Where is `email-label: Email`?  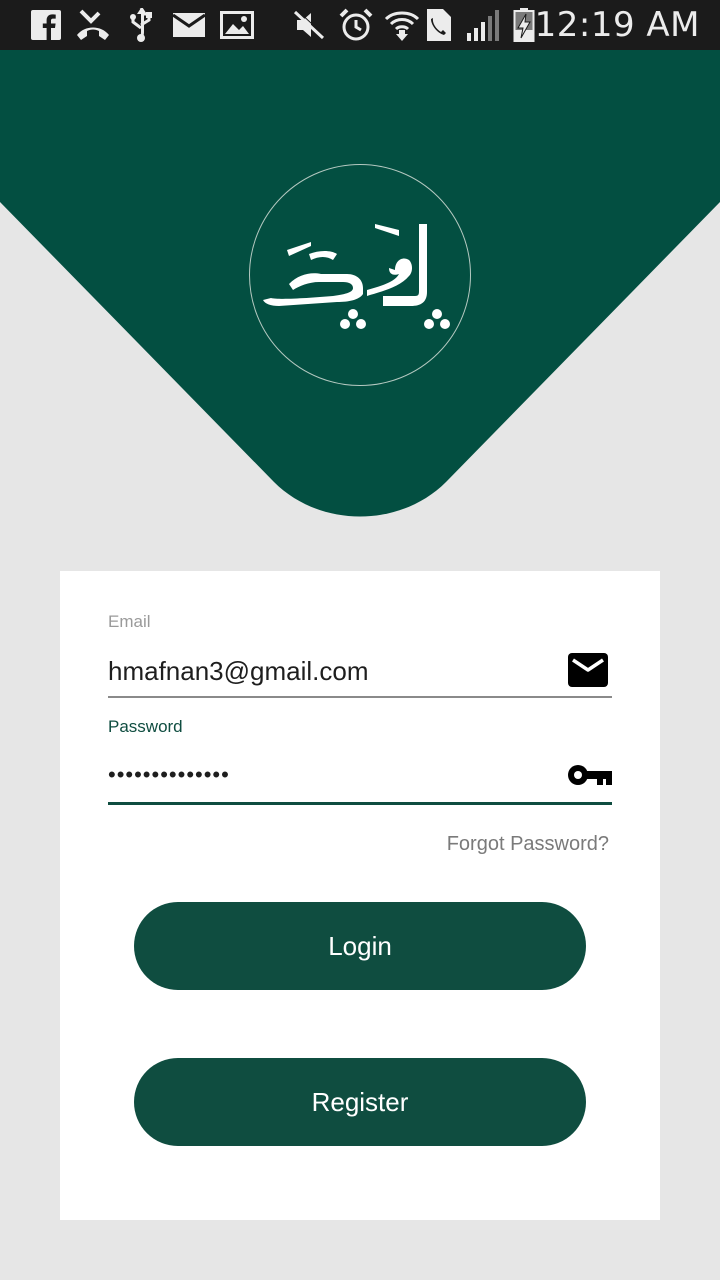 email-label: Email is located at coordinates (129, 621).